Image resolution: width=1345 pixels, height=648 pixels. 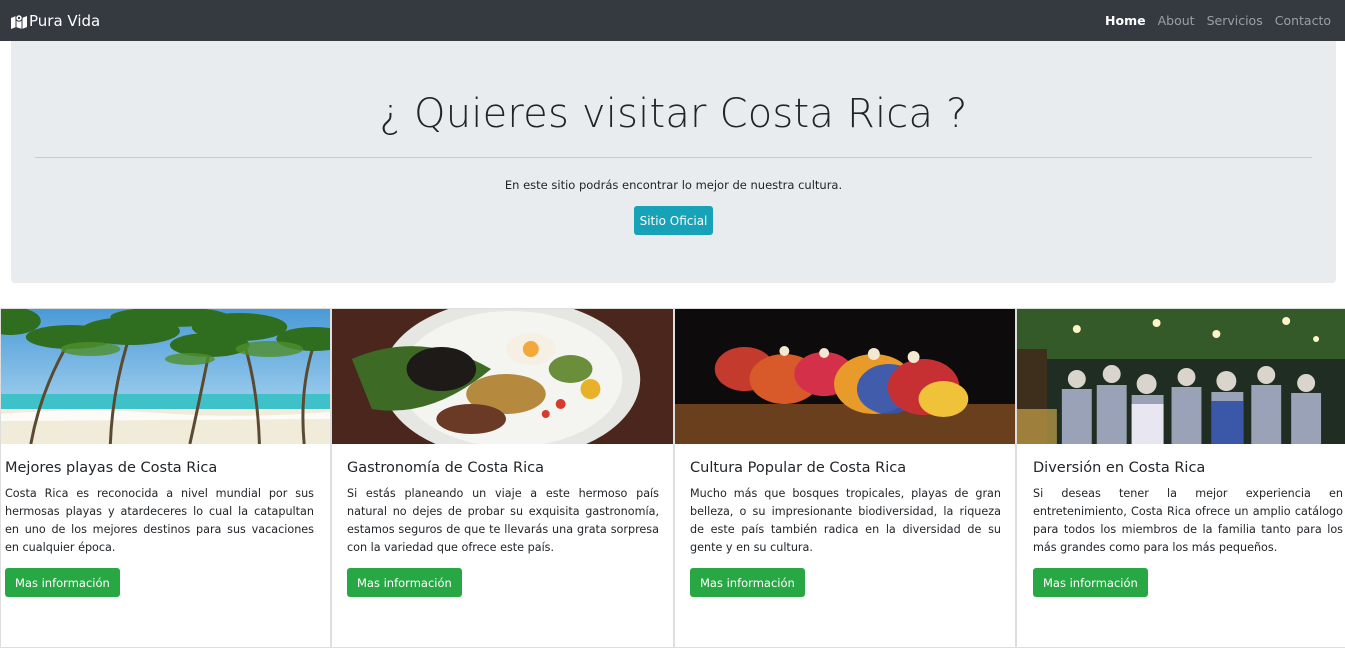 I want to click on navbar: Pura Vida Home About Servicios Contacto, so click(x=672, y=20).